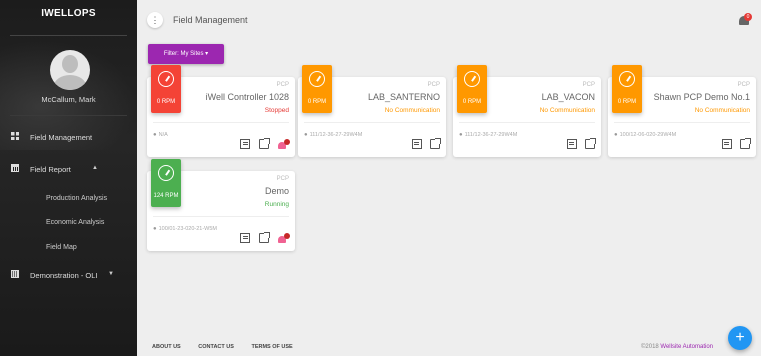 The height and width of the screenshot is (356, 761). What do you see at coordinates (155, 20) in the screenshot?
I see `menu-button: ⋮` at bounding box center [155, 20].